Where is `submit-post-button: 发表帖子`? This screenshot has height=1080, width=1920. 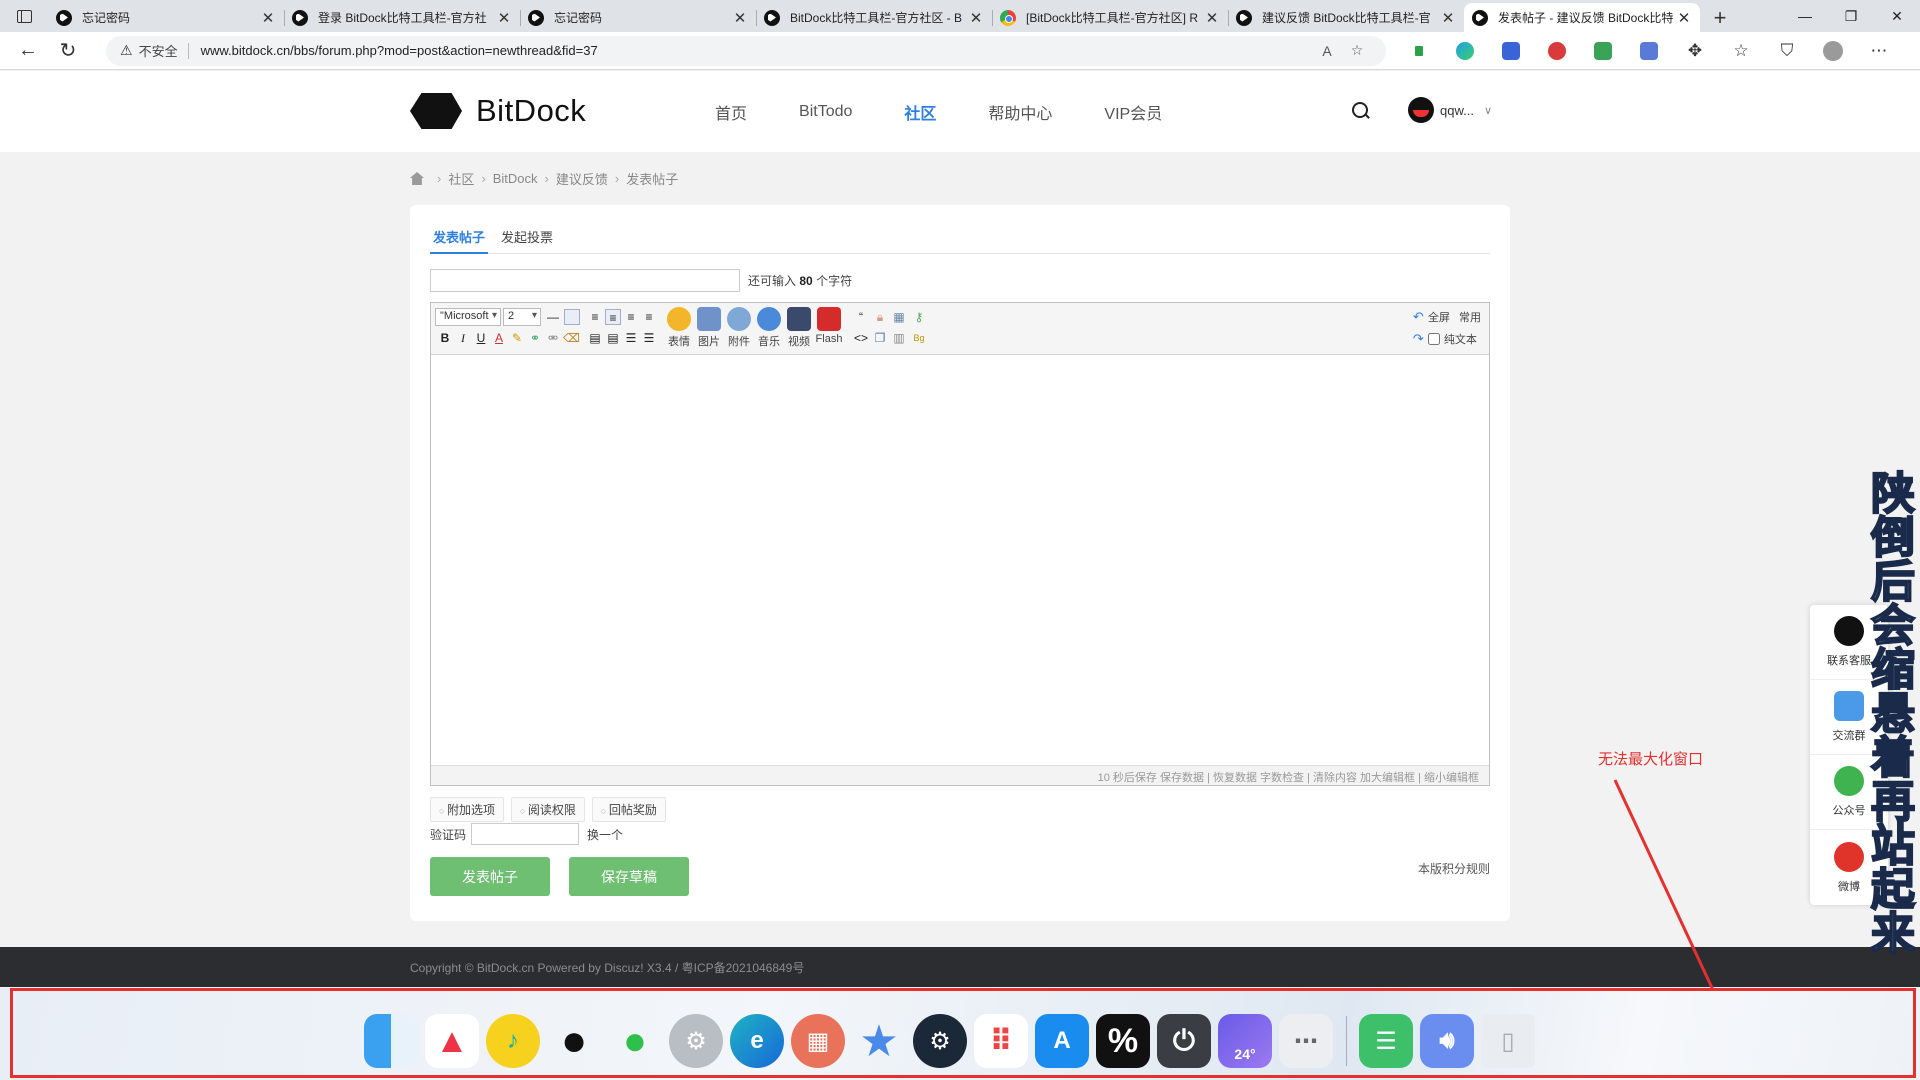 submit-post-button: 发表帖子 is located at coordinates (490, 876).